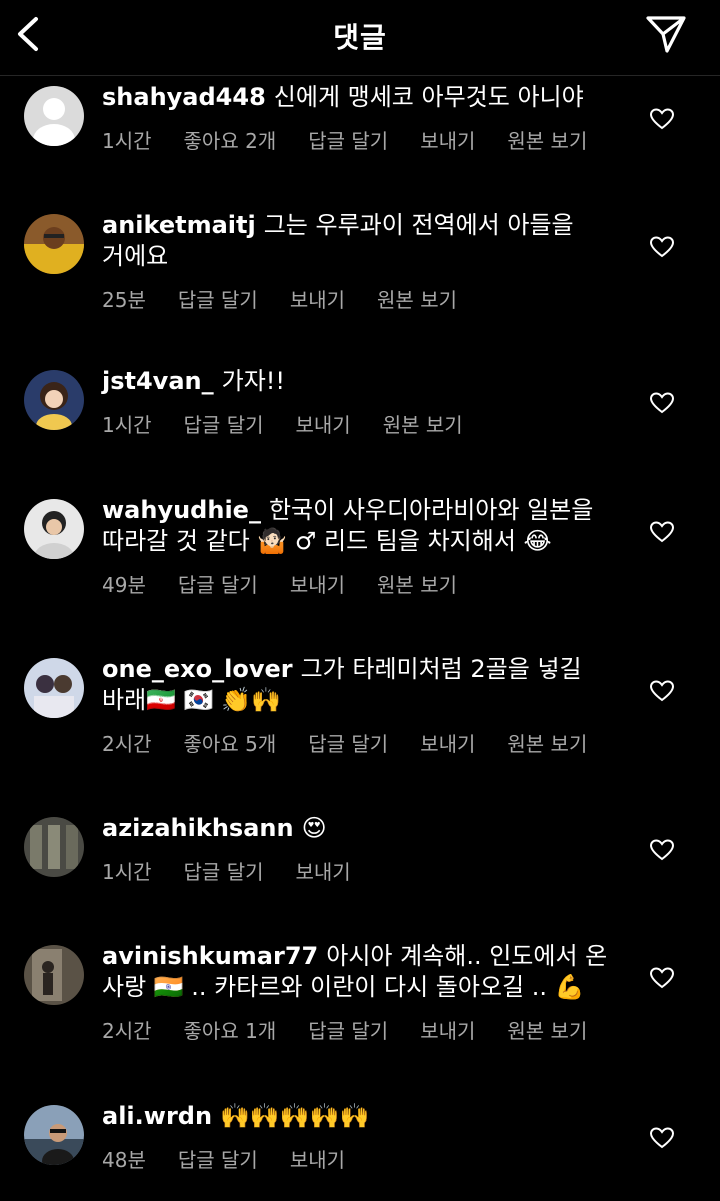  I want to click on comment-username: wahyudhie_, so click(181, 510).